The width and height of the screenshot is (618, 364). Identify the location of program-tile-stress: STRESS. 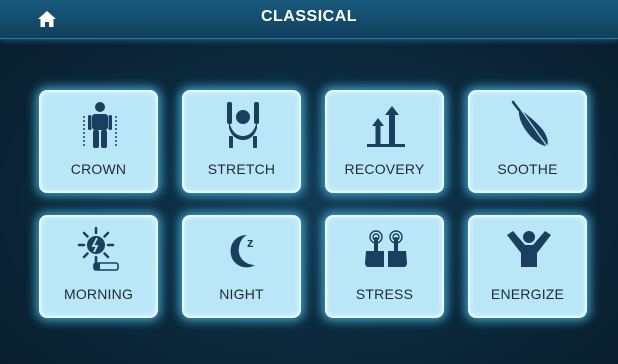
(384, 266).